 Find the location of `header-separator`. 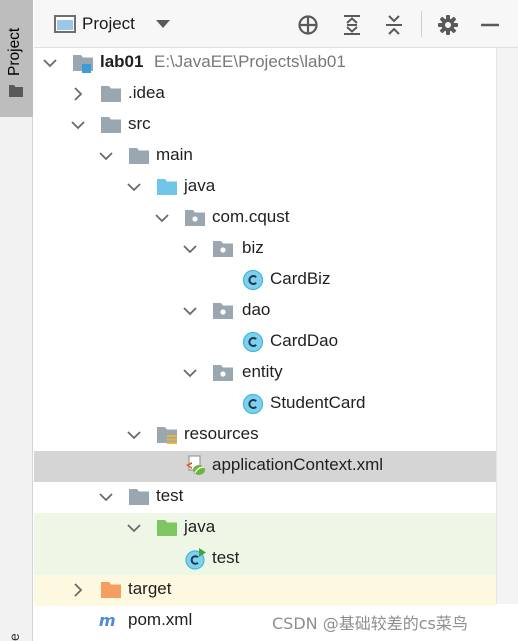

header-separator is located at coordinates (421, 24).